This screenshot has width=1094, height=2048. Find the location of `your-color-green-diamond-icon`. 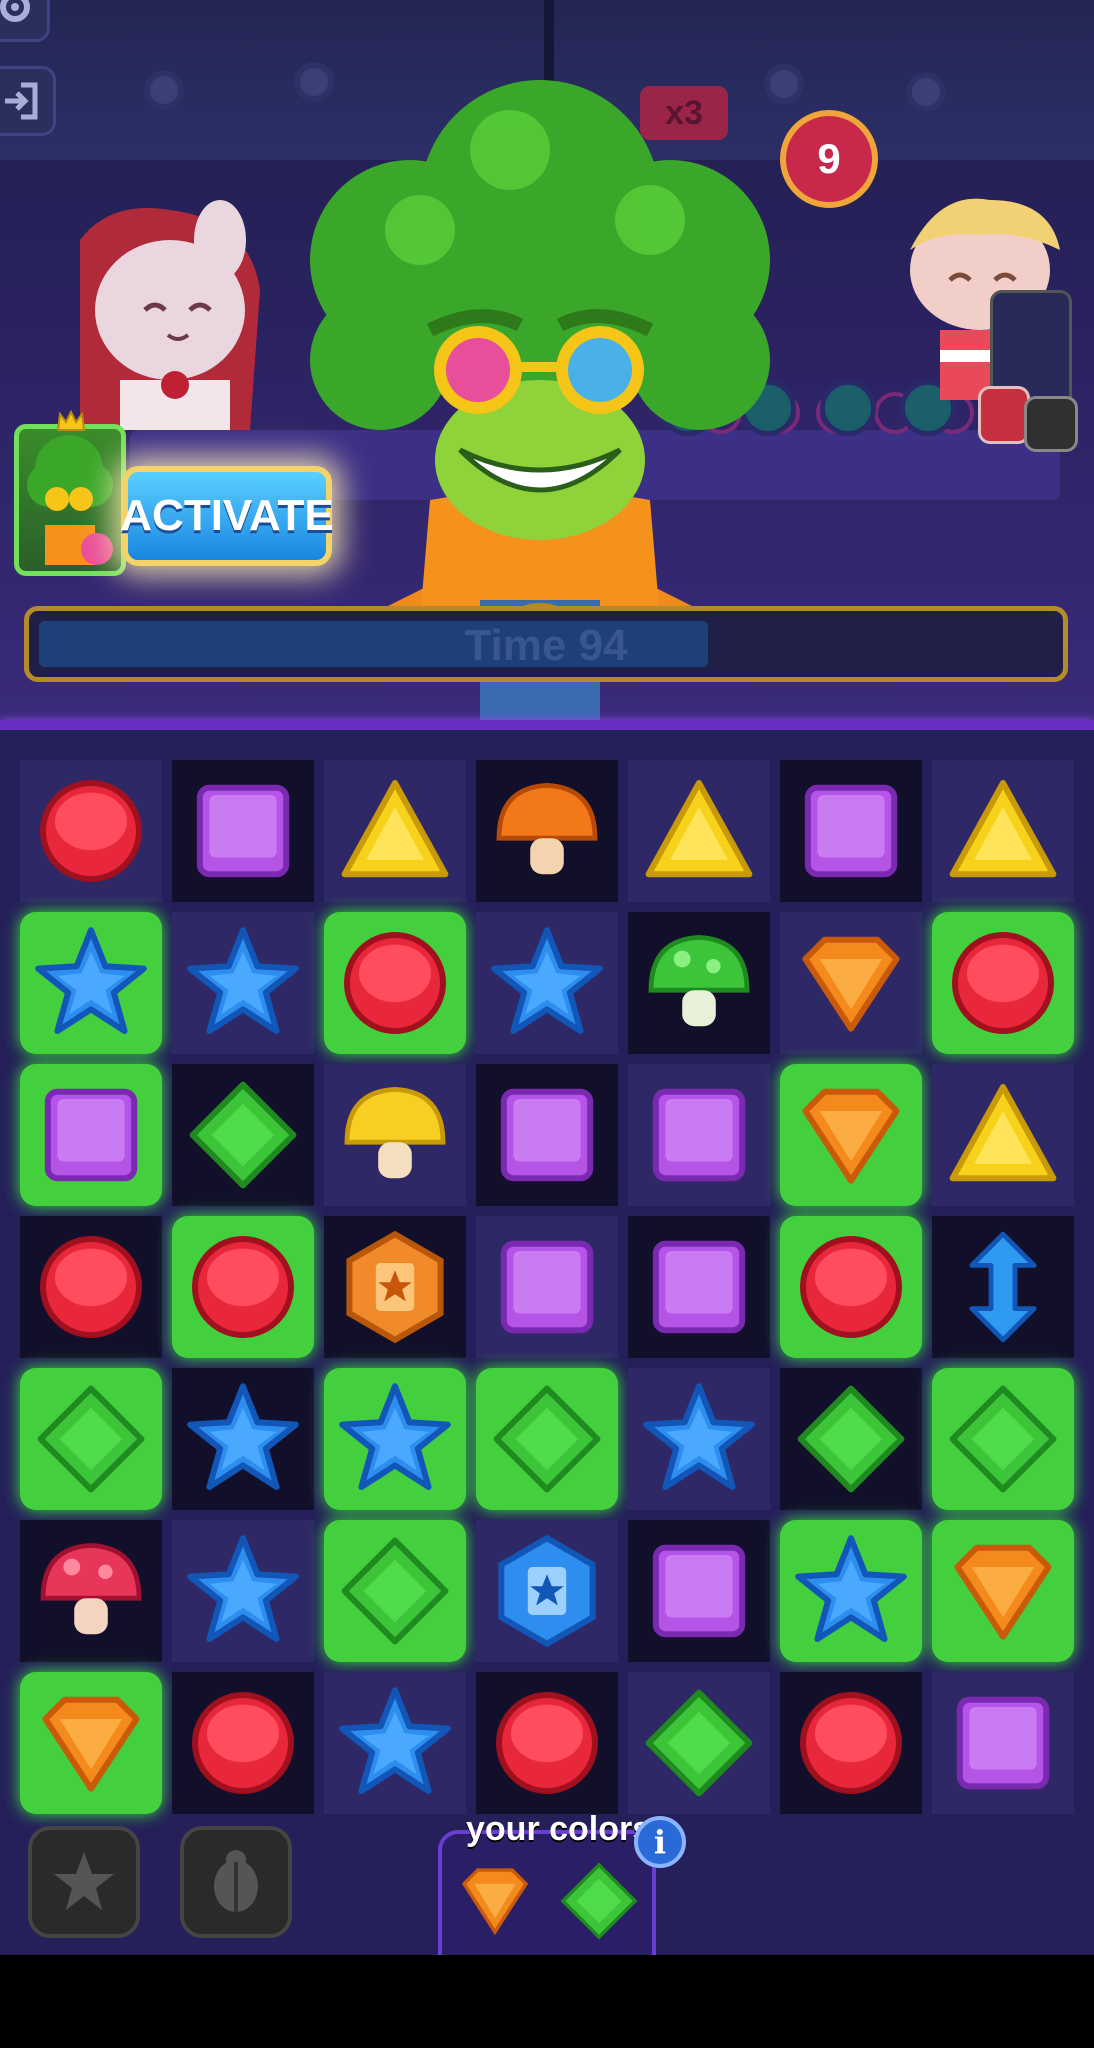

your-color-green-diamond-icon is located at coordinates (599, 1901).